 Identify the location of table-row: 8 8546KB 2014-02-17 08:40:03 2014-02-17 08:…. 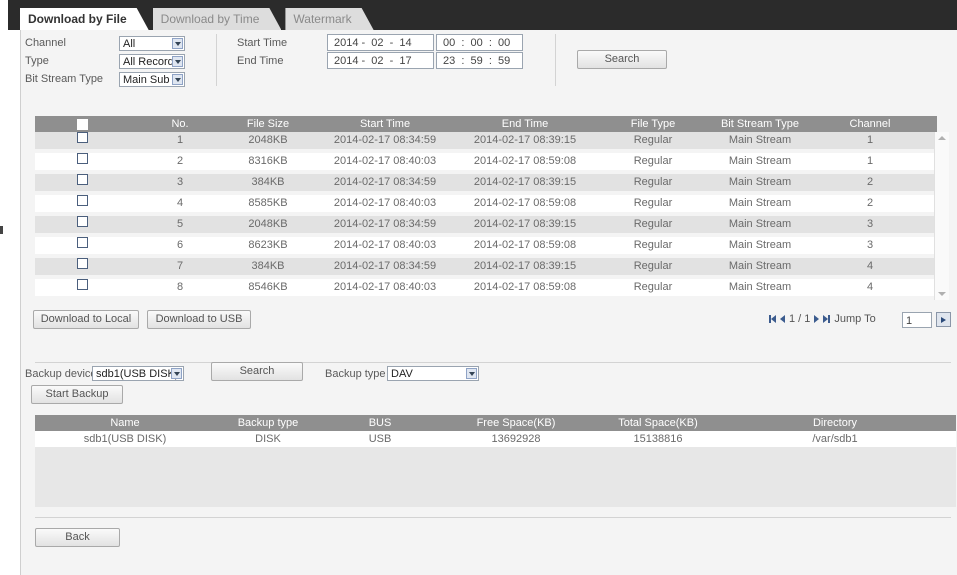
(484, 287).